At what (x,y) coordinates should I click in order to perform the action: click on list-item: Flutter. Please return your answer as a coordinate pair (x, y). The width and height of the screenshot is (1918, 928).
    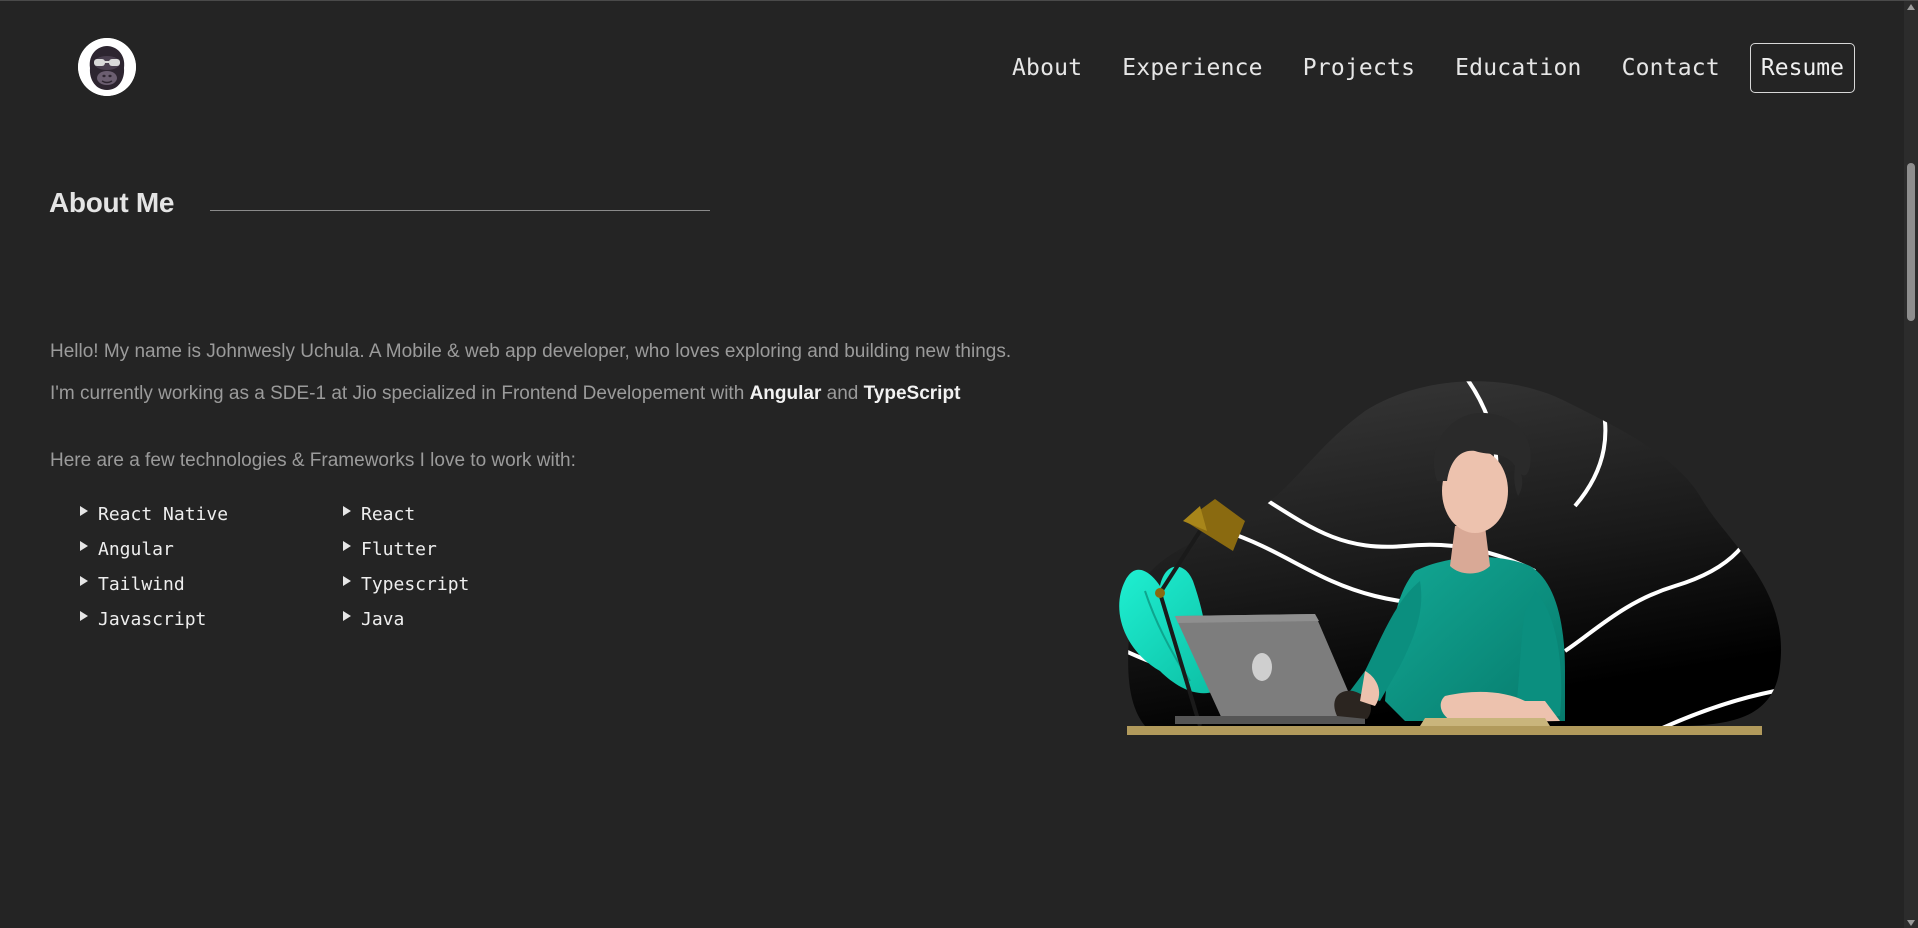
    Looking at the image, I should click on (433, 549).